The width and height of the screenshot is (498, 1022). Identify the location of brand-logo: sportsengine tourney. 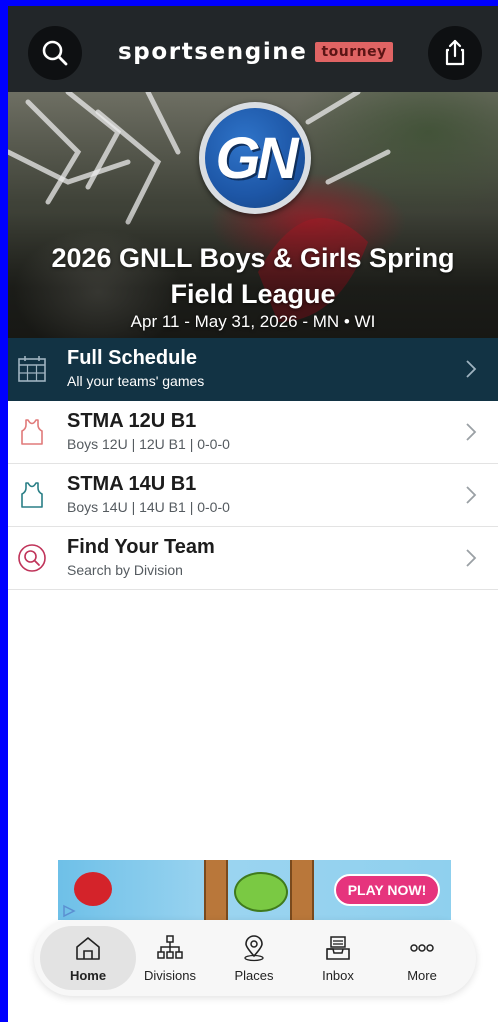
(255, 52).